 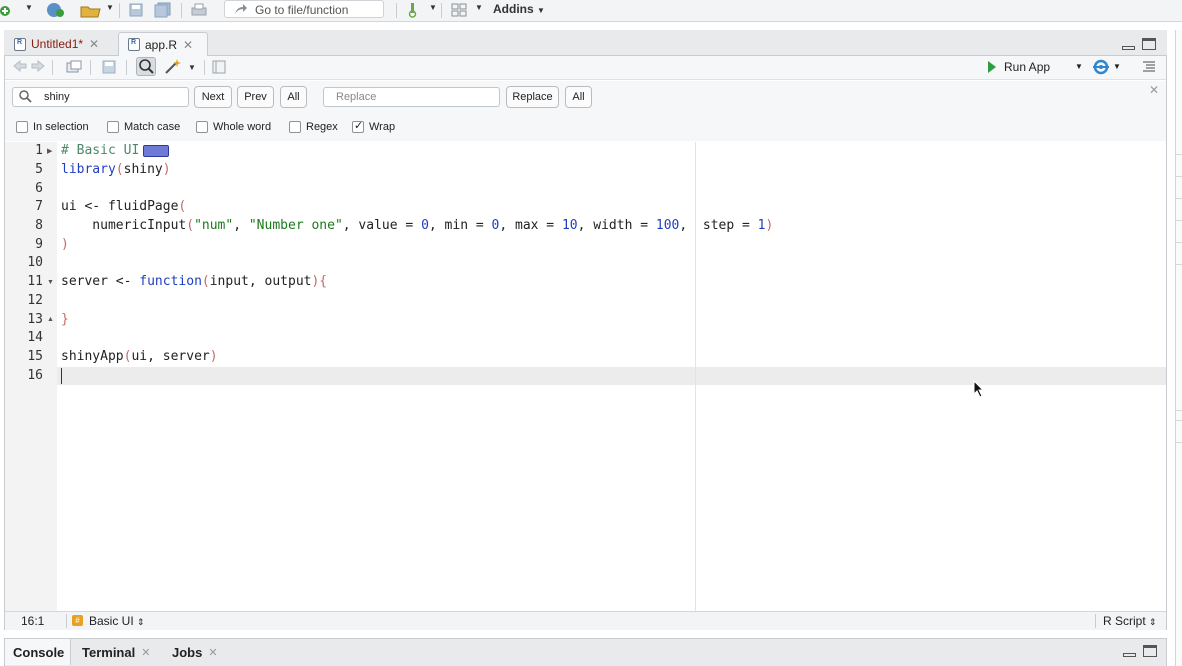 What do you see at coordinates (57, 44) in the screenshot?
I see `tab-label: Untitled1*` at bounding box center [57, 44].